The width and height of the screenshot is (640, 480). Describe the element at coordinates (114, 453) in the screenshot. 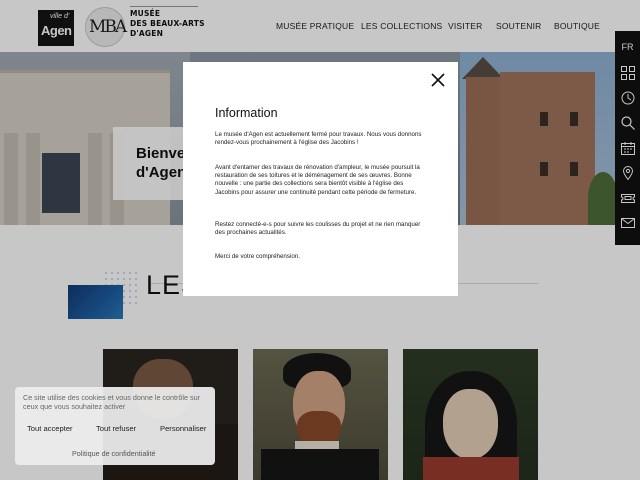

I see `privacy-policy-link: Politique de confidentialité` at that location.